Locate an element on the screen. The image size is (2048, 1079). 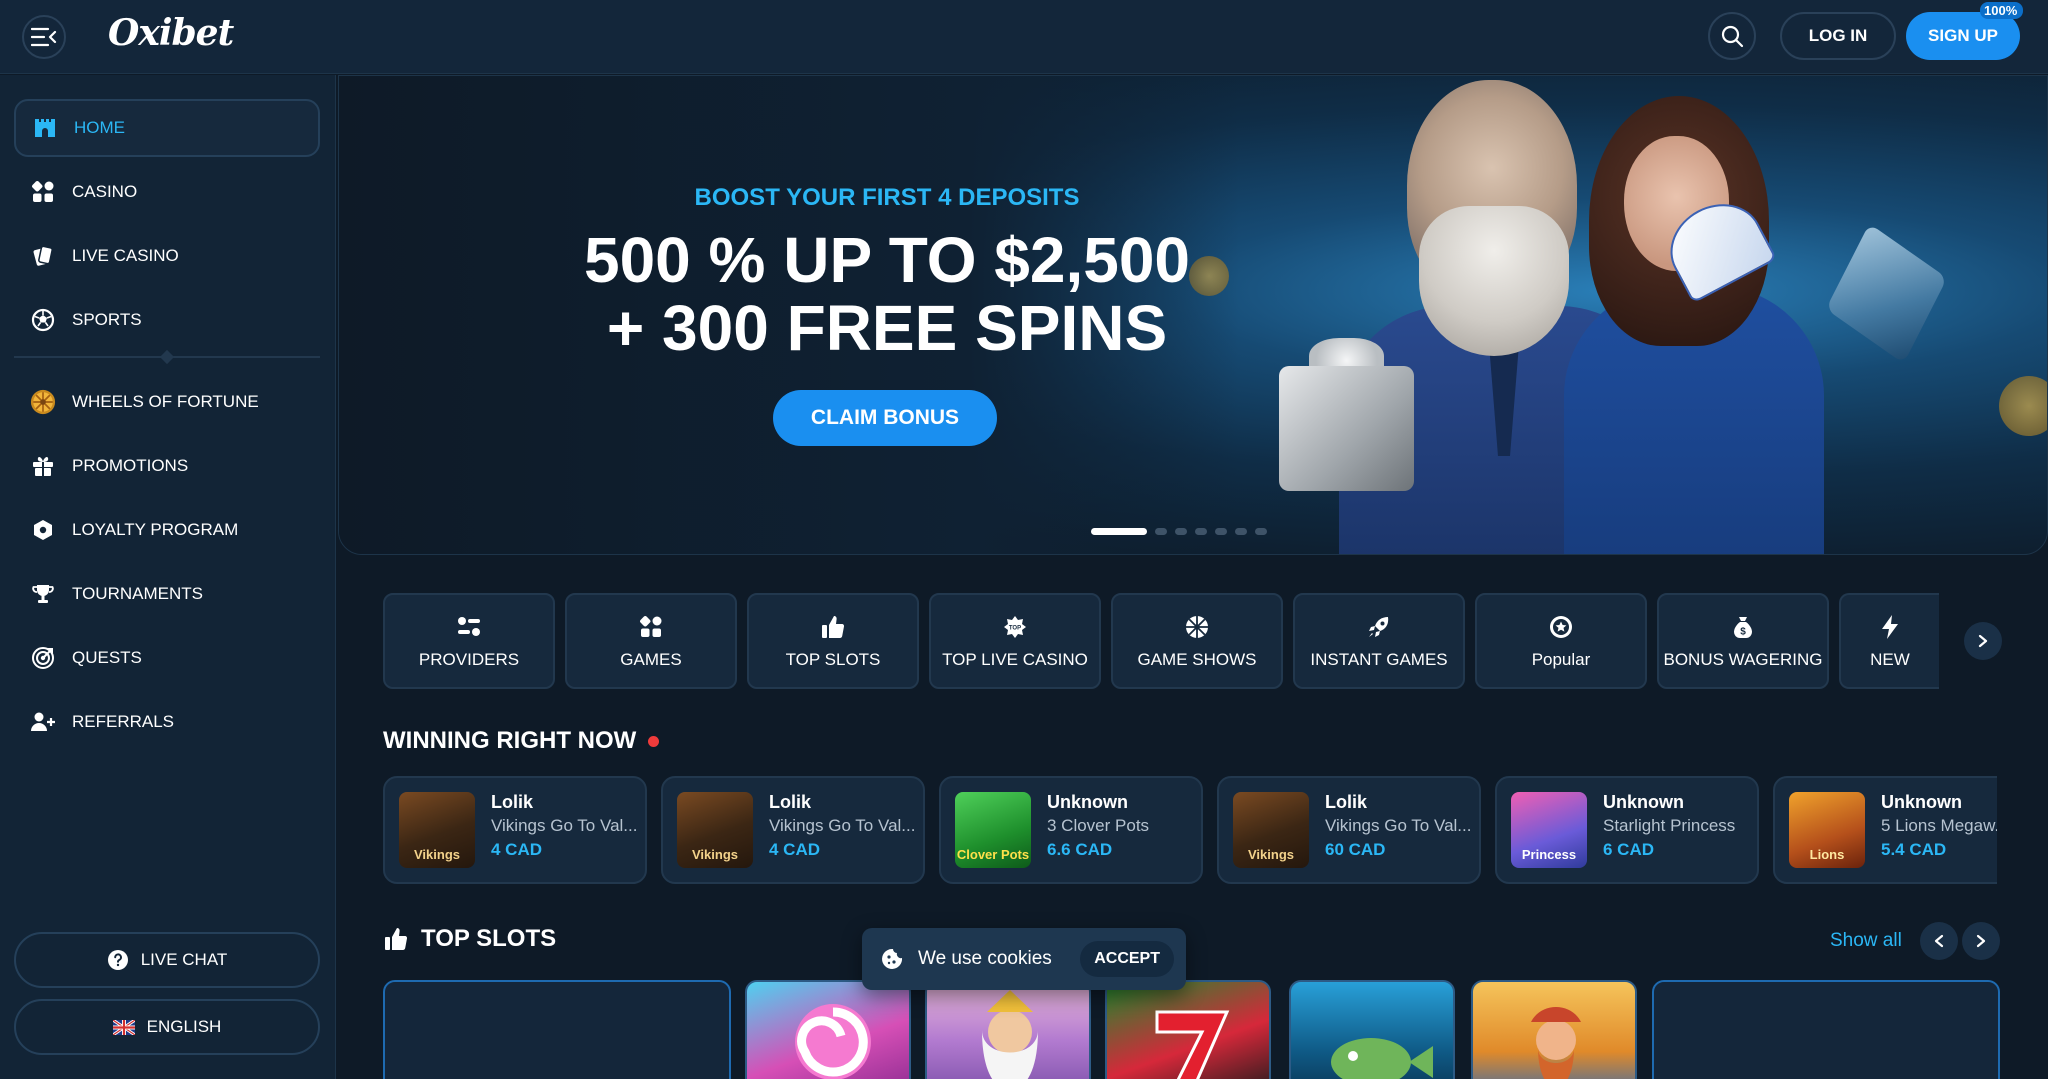
trophy-icon is located at coordinates (43, 594).